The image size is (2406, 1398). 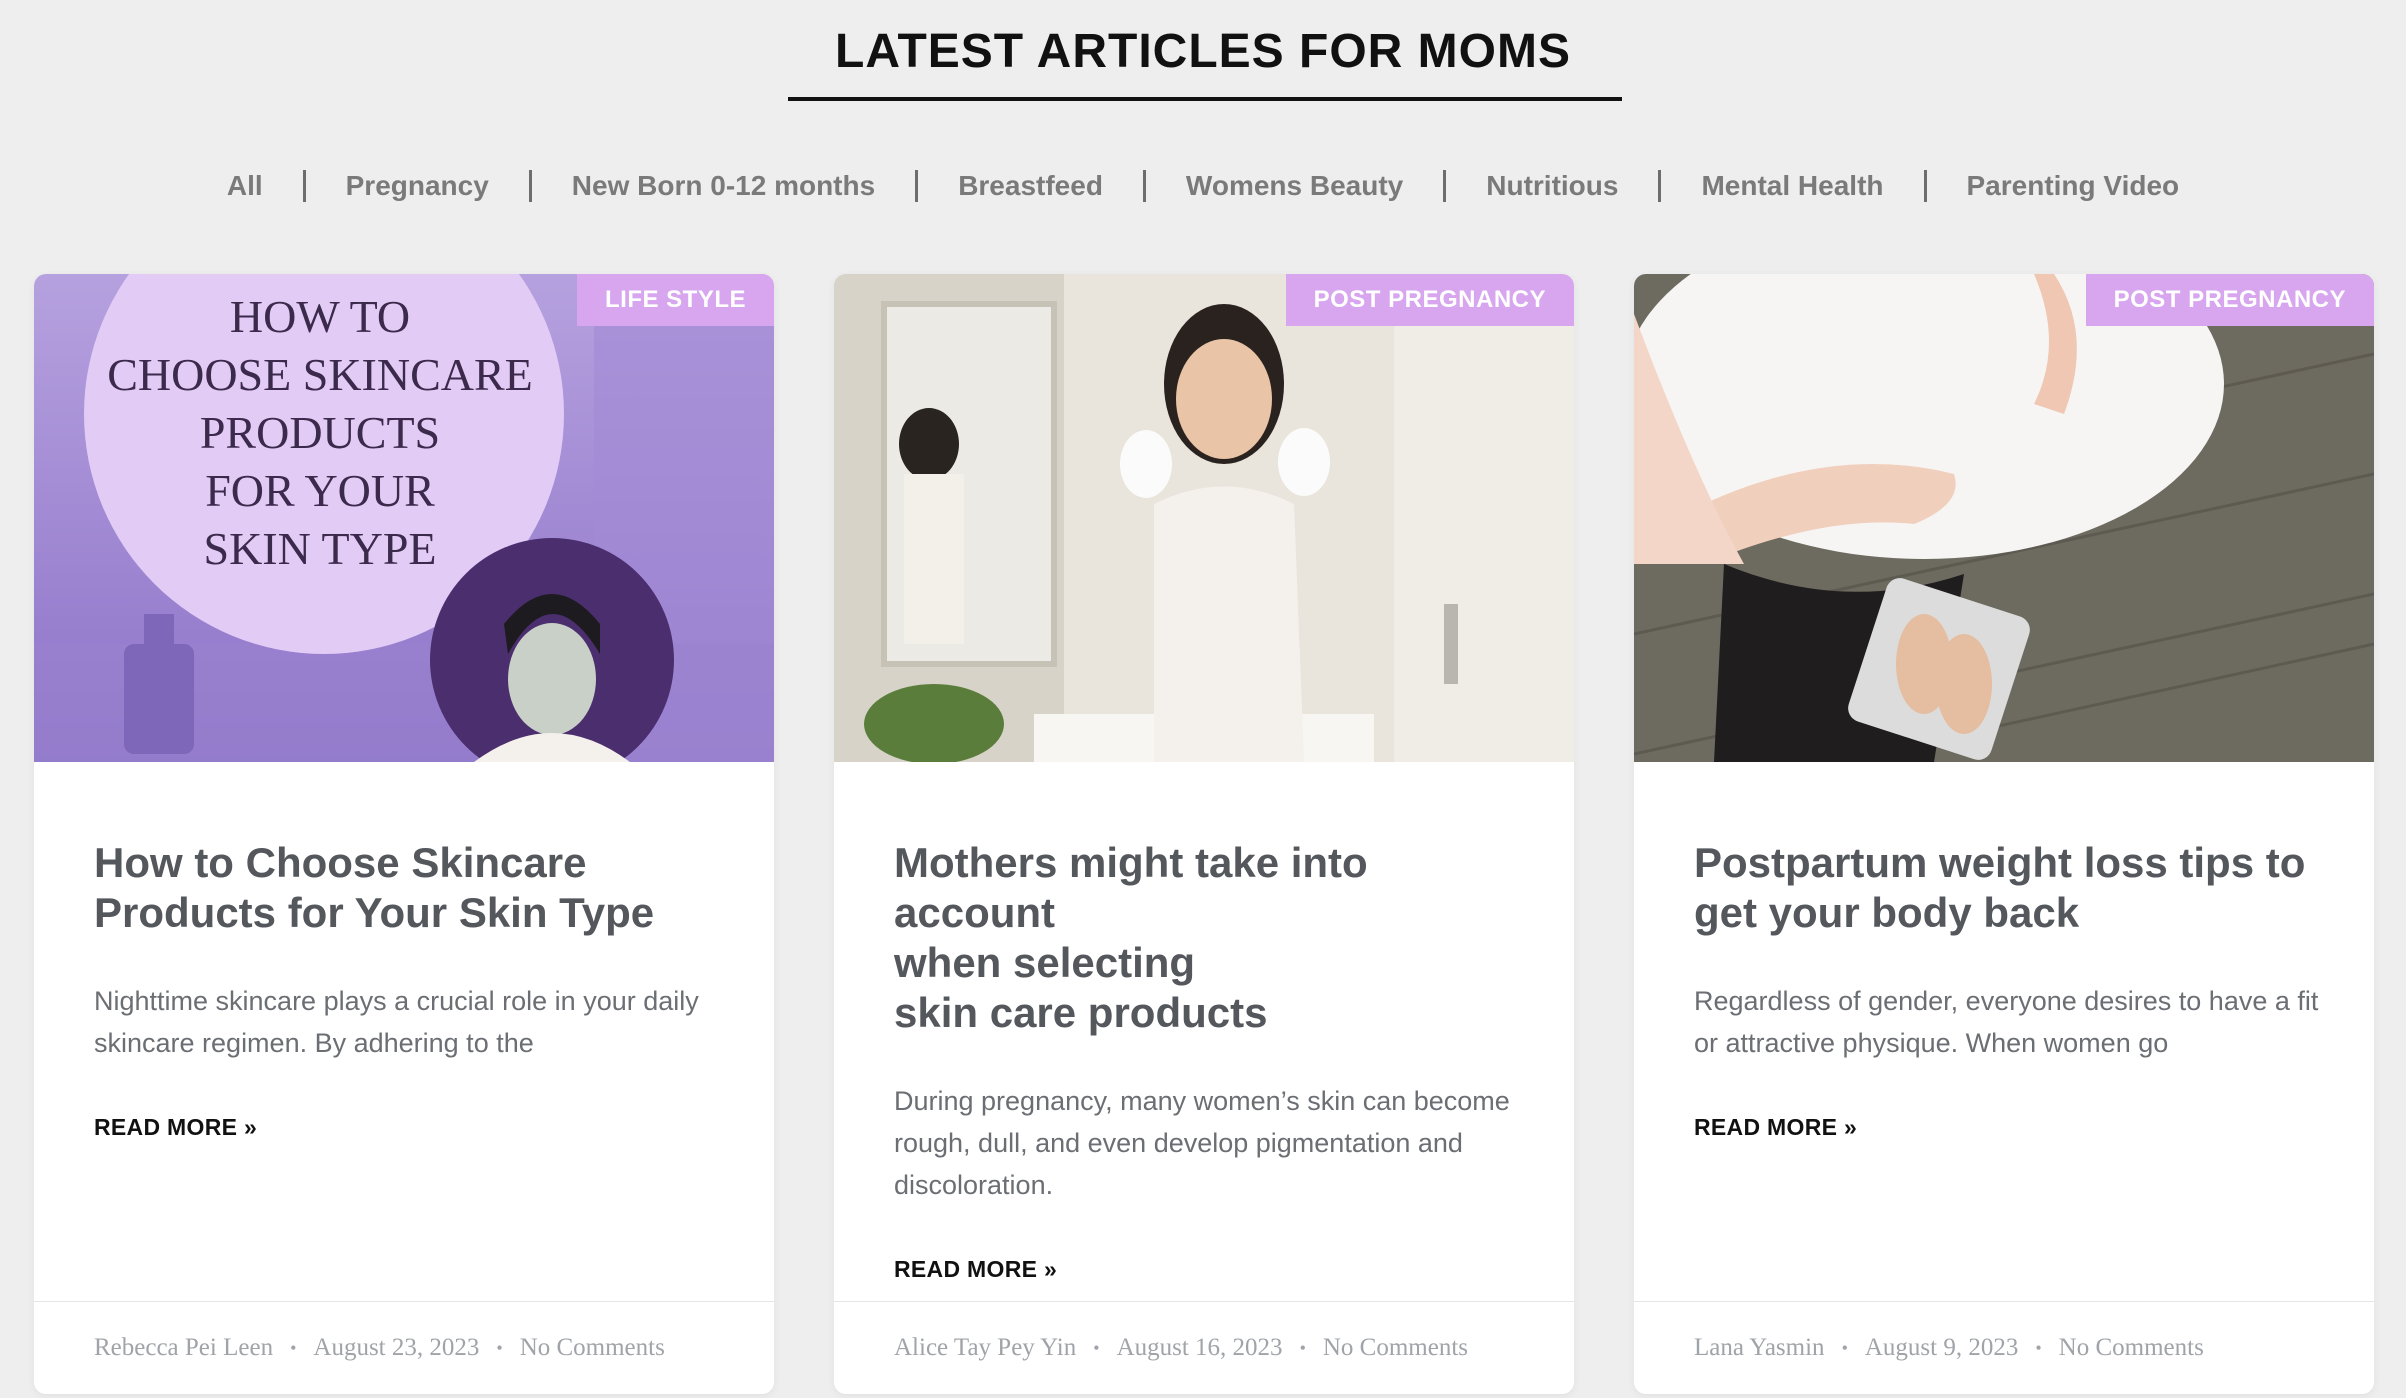 I want to click on scale-photo-image, so click(x=2004, y=518).